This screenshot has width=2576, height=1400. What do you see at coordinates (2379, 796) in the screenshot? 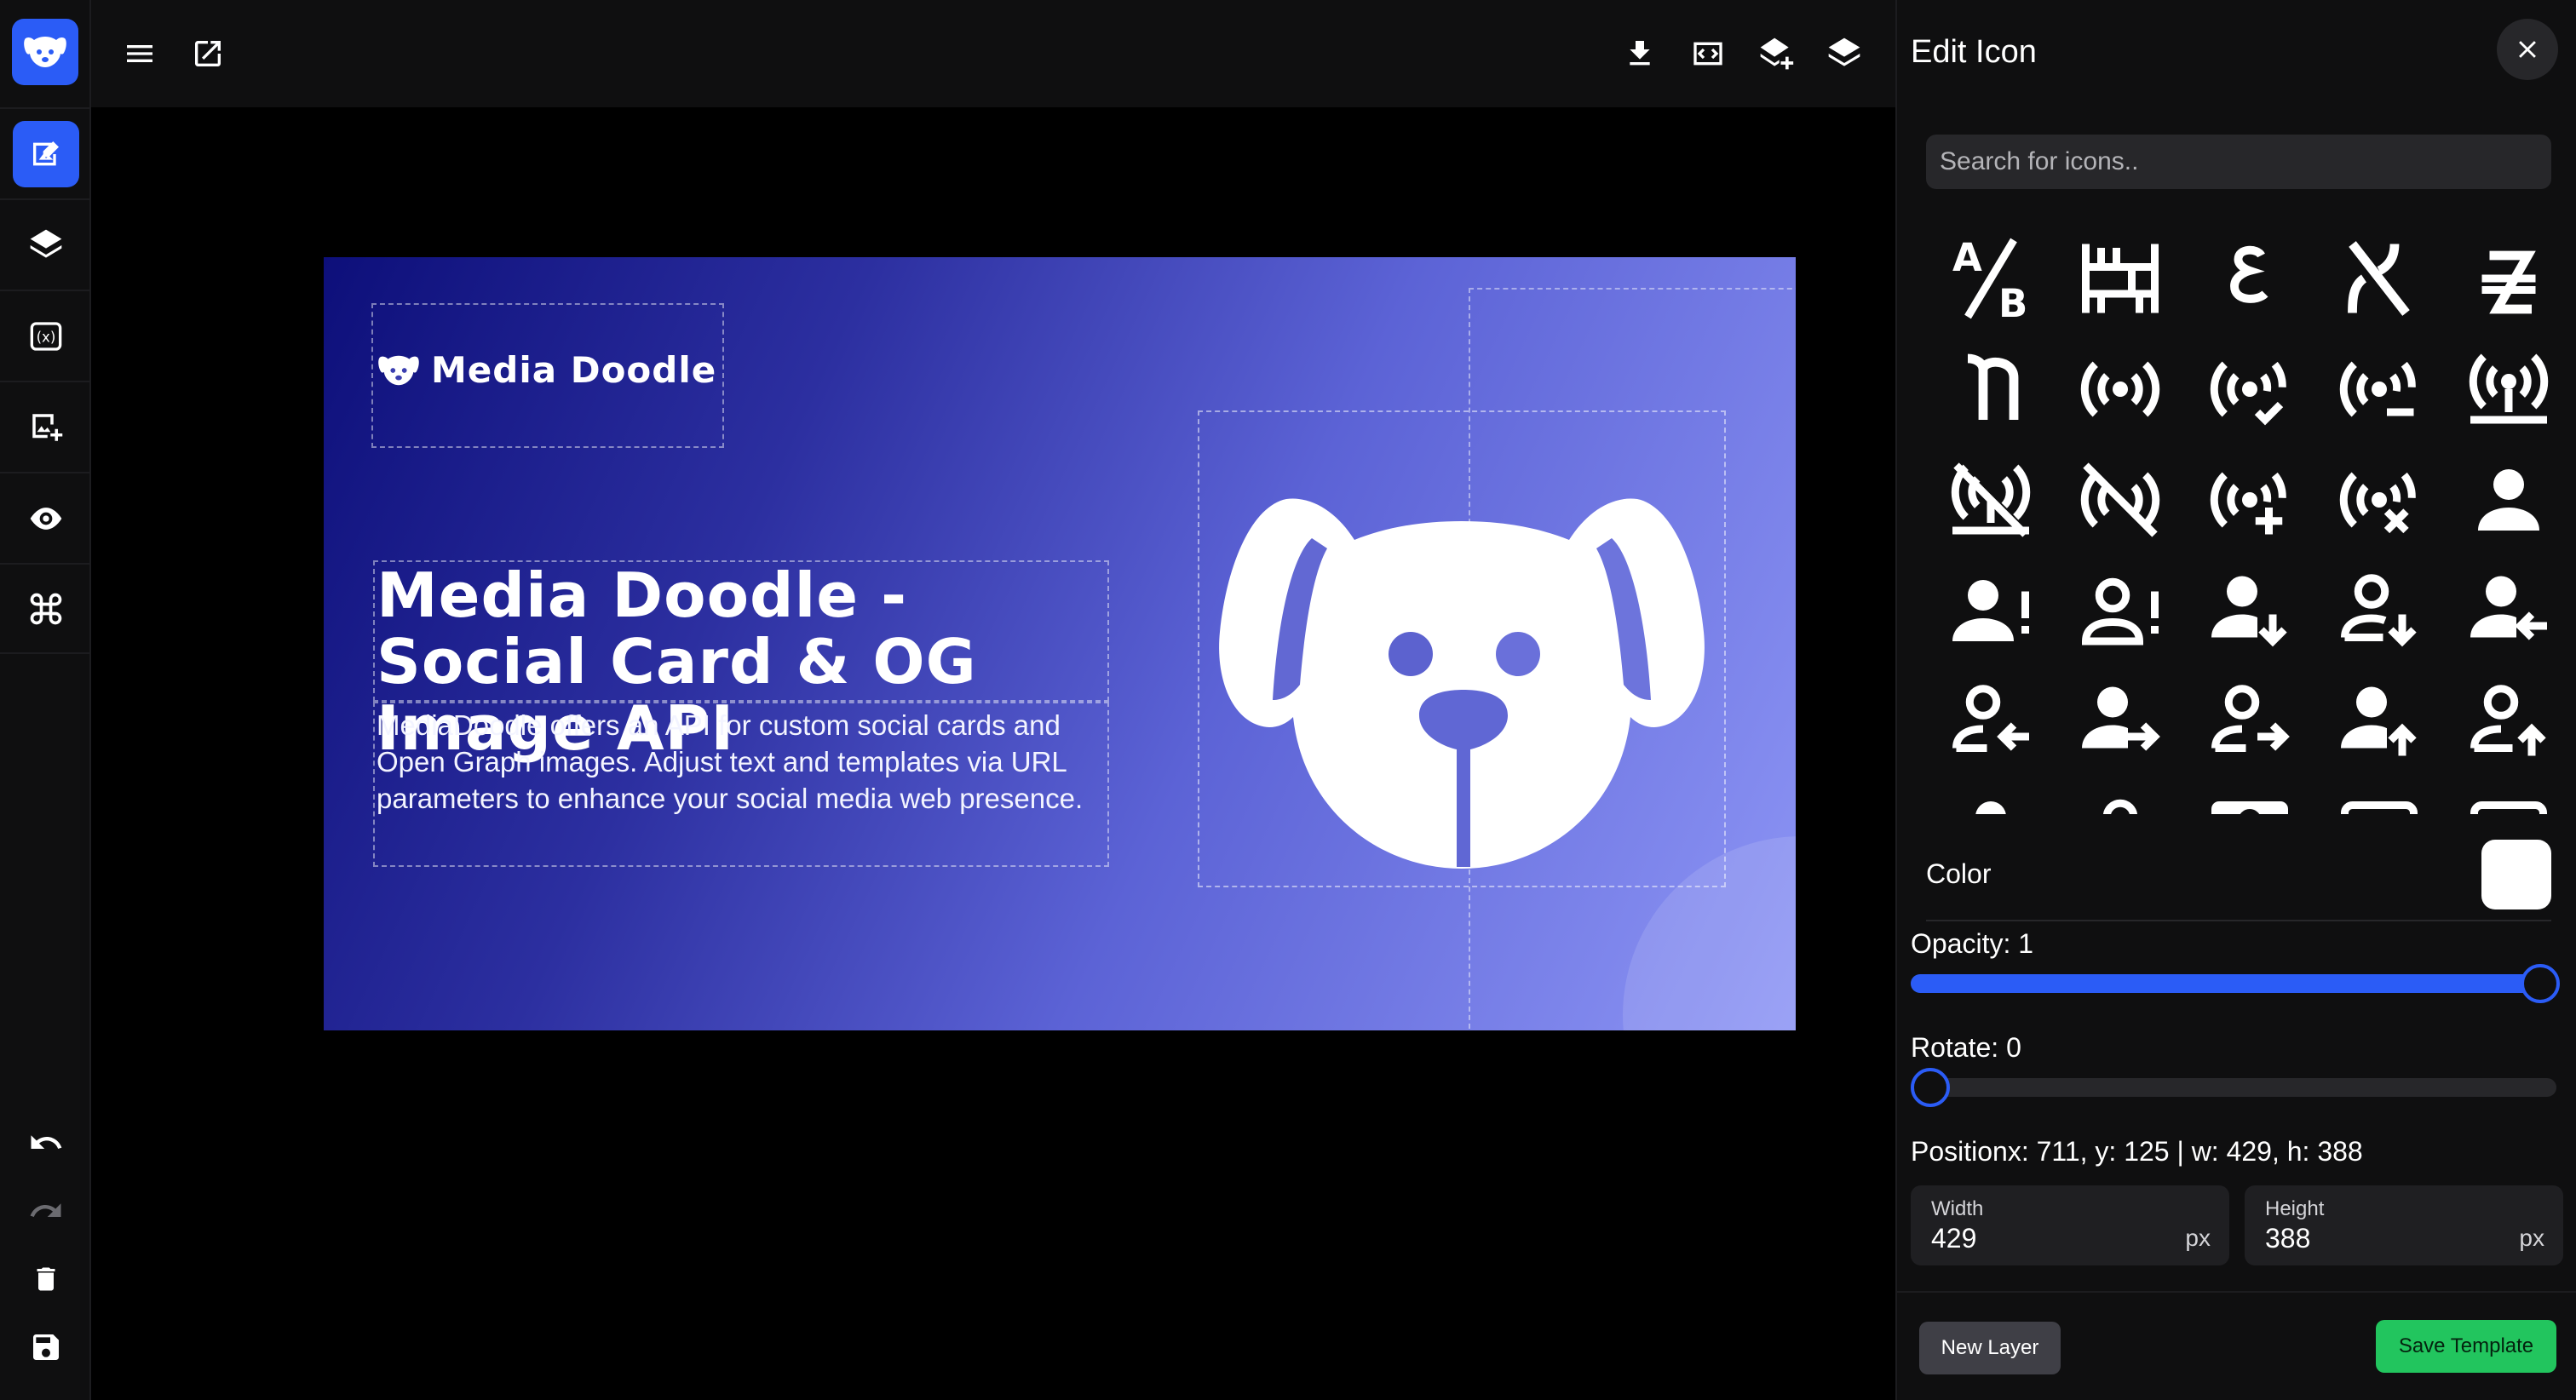
I see `account-card-outline-icon` at bounding box center [2379, 796].